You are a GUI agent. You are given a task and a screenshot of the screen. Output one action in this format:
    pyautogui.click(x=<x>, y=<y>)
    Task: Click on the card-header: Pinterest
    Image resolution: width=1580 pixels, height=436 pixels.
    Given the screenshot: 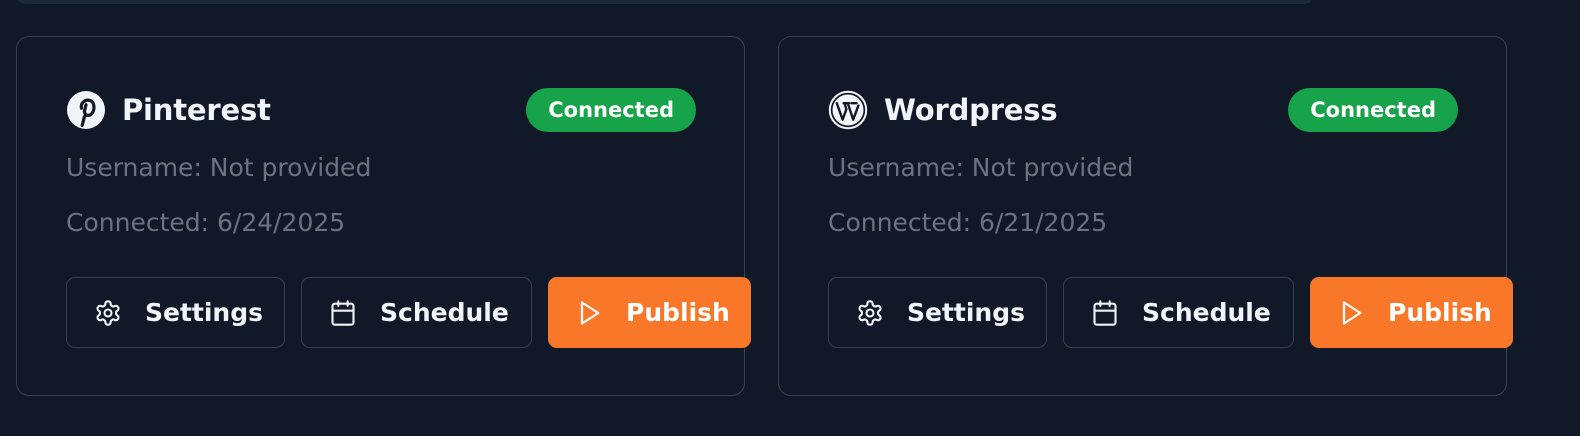 What is the action you would take?
    pyautogui.click(x=168, y=110)
    